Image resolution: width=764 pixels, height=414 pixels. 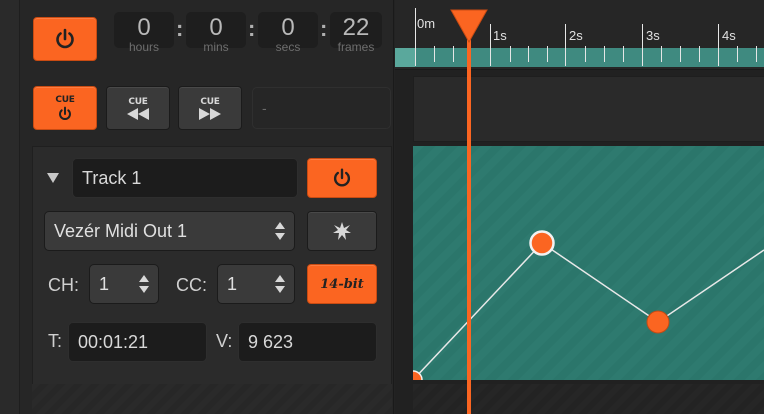 What do you see at coordinates (288, 27) in the screenshot?
I see `secs-value: 0` at bounding box center [288, 27].